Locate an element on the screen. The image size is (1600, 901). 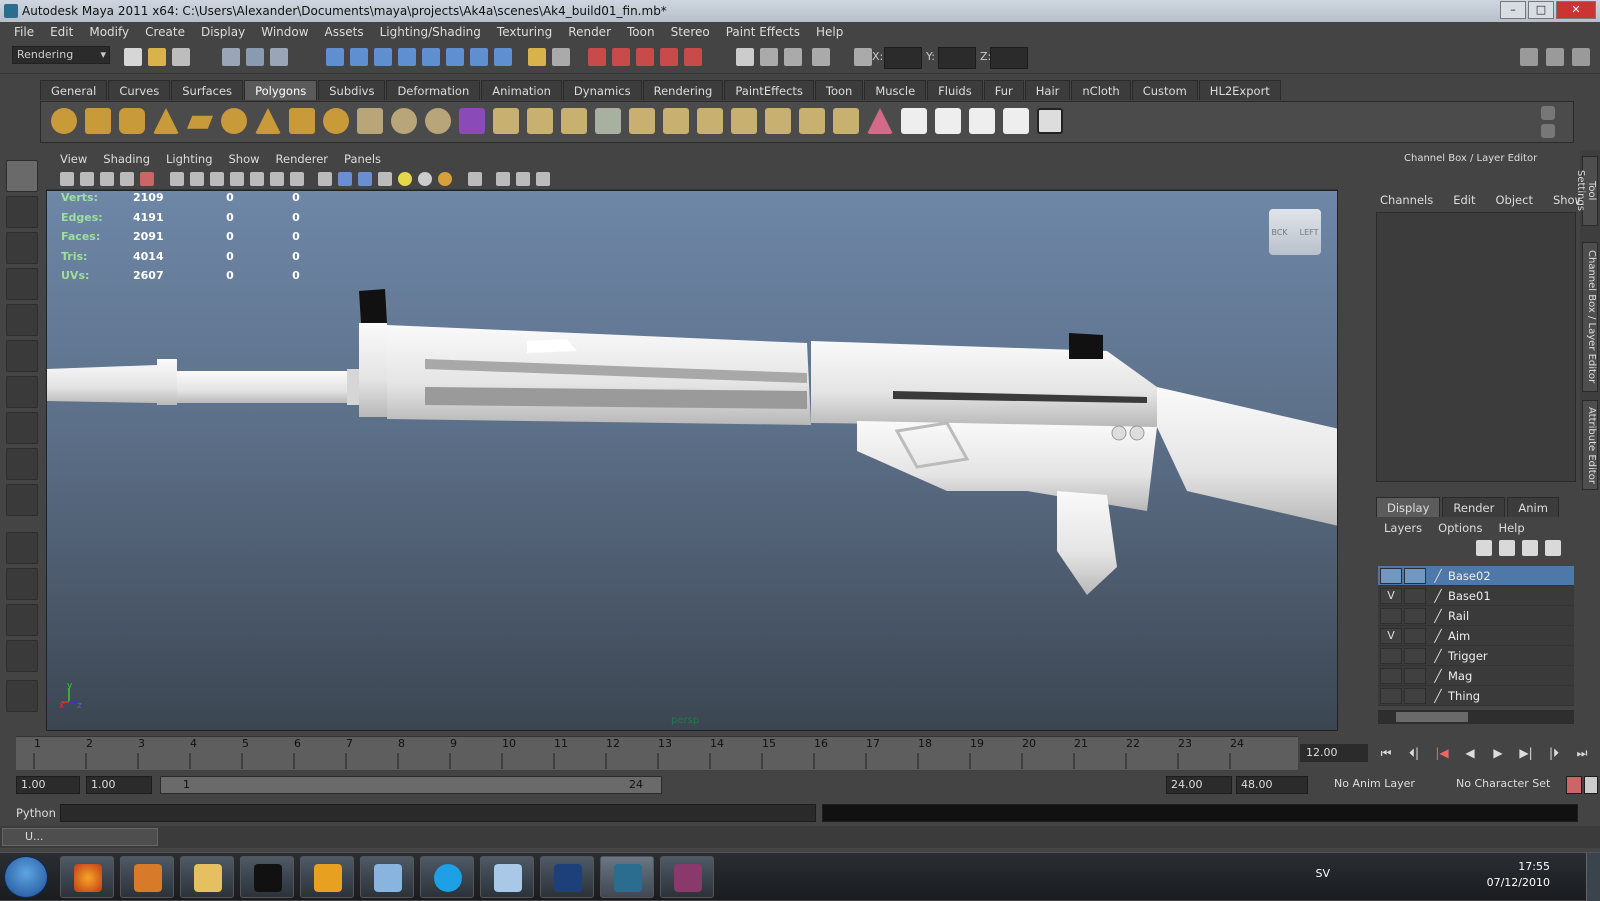
single-perspective-layout-icon is located at coordinates (22, 548).